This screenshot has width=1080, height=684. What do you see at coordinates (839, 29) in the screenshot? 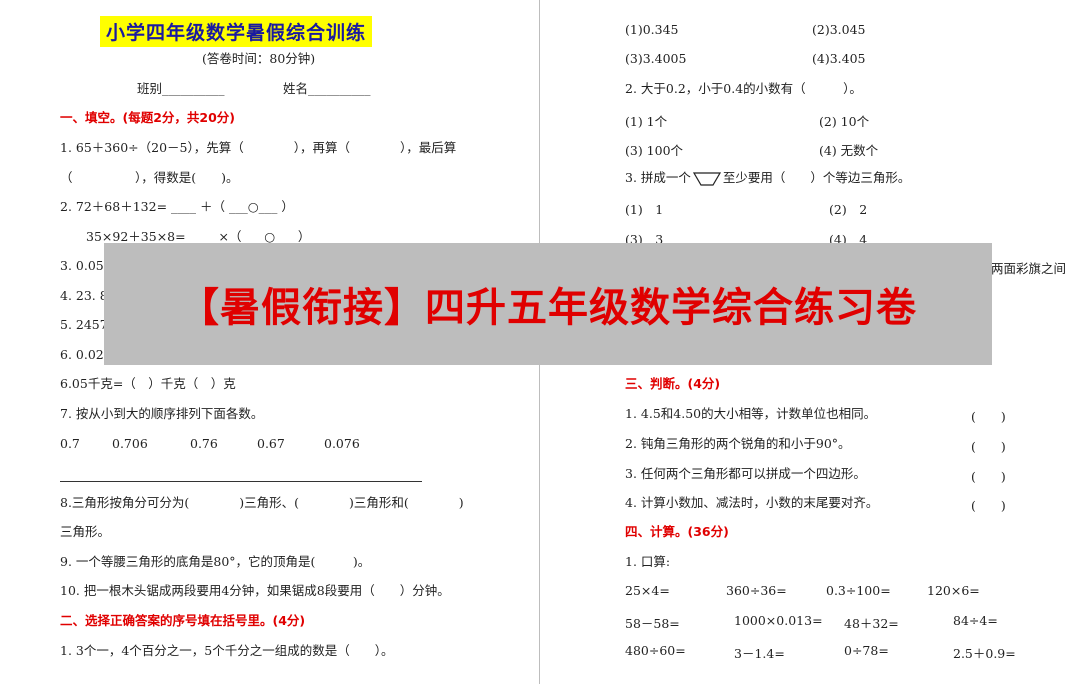
I see `option-2: (2)3.045` at bounding box center [839, 29].